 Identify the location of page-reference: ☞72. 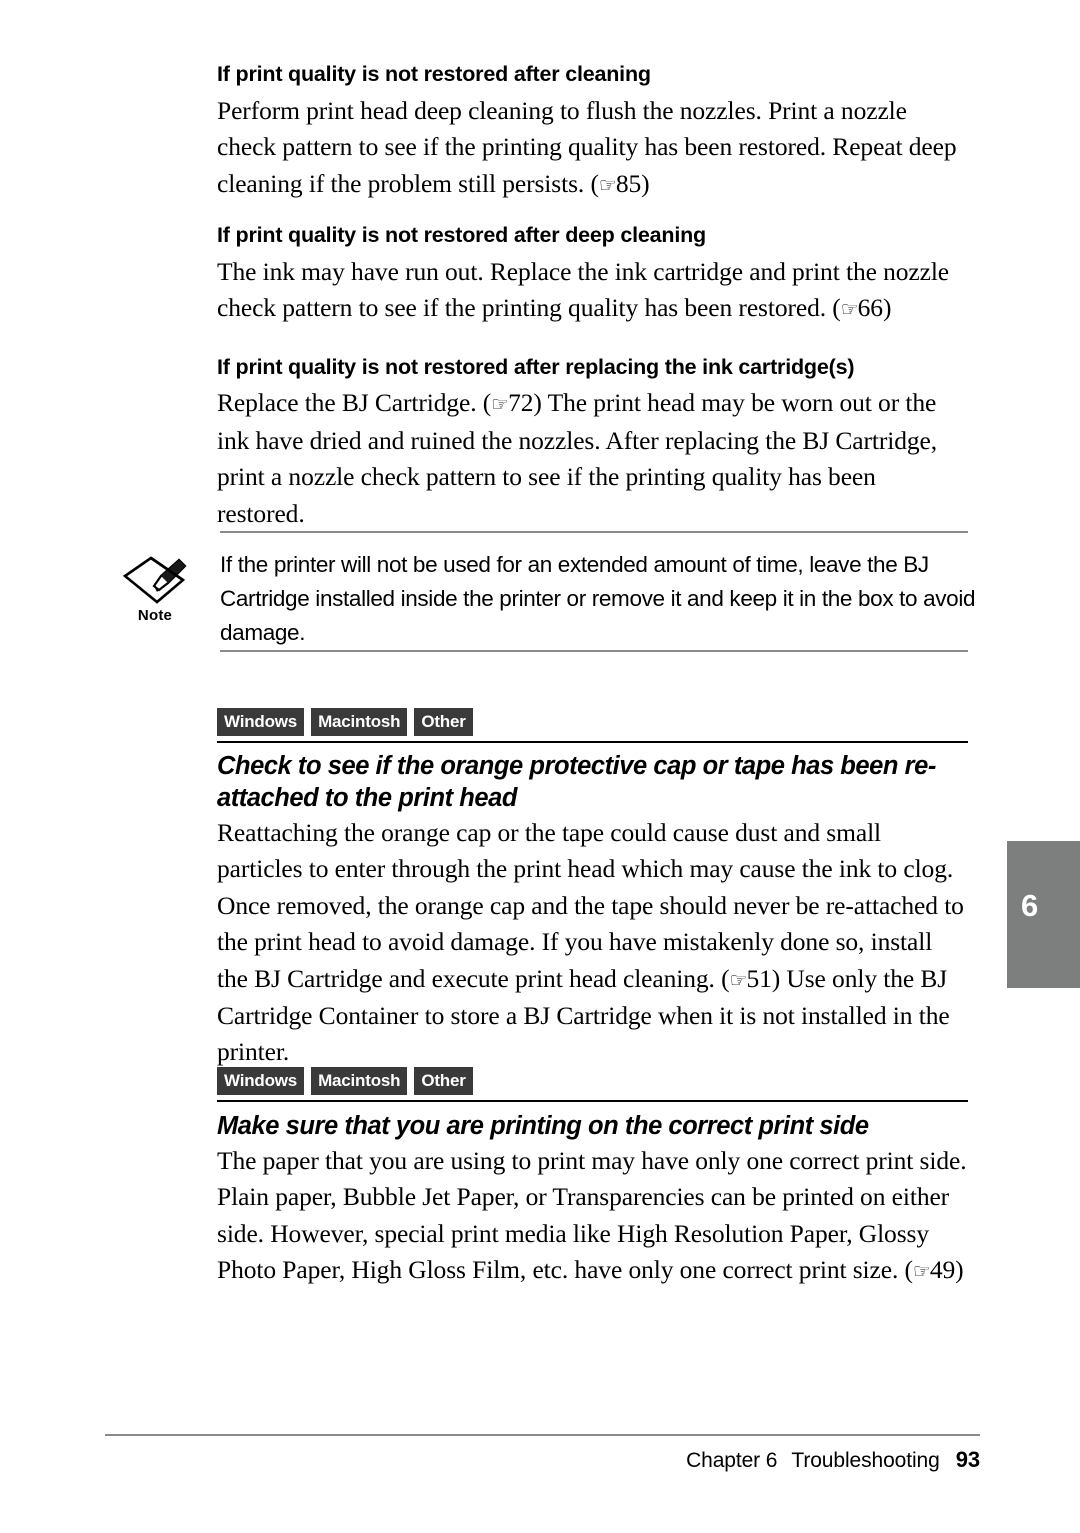
(512, 402).